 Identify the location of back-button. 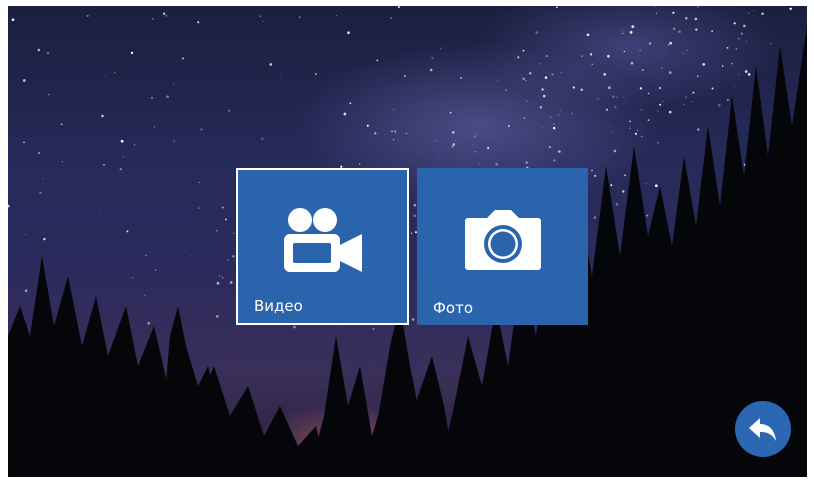
(763, 429).